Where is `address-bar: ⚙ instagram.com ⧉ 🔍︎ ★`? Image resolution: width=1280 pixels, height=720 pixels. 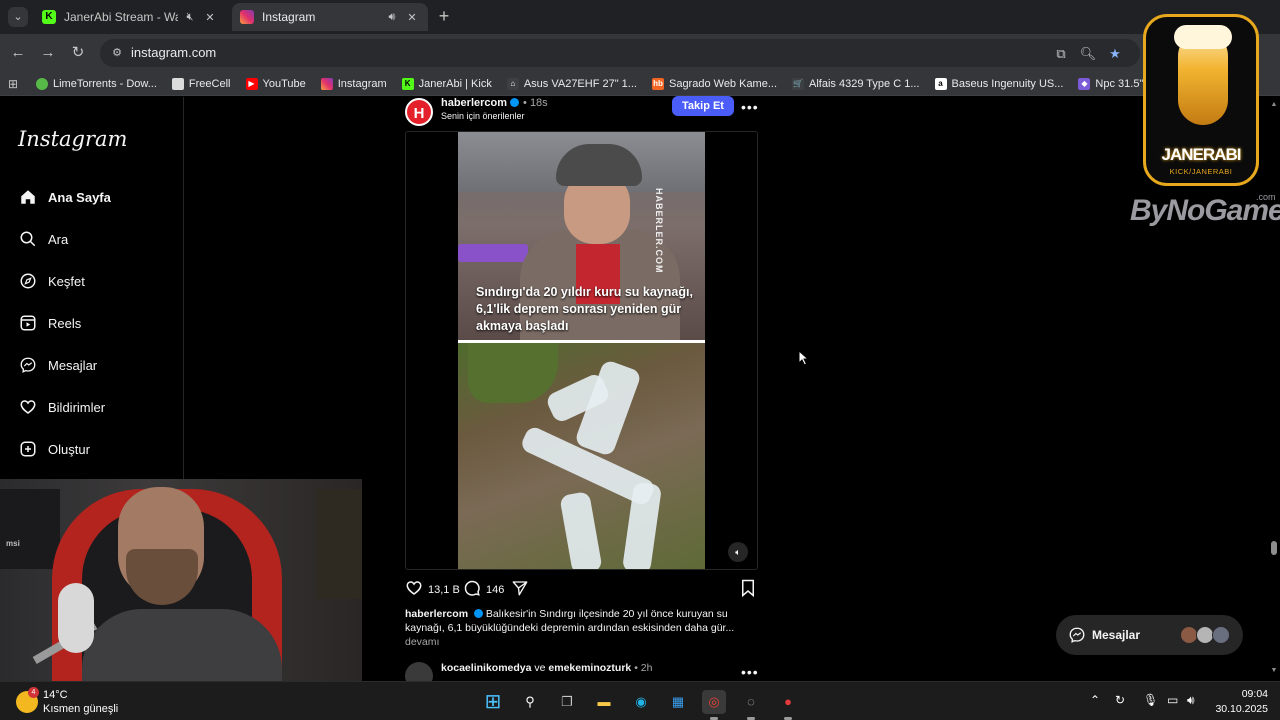 address-bar: ⚙ instagram.com ⧉ 🔍︎ ★ is located at coordinates (620, 53).